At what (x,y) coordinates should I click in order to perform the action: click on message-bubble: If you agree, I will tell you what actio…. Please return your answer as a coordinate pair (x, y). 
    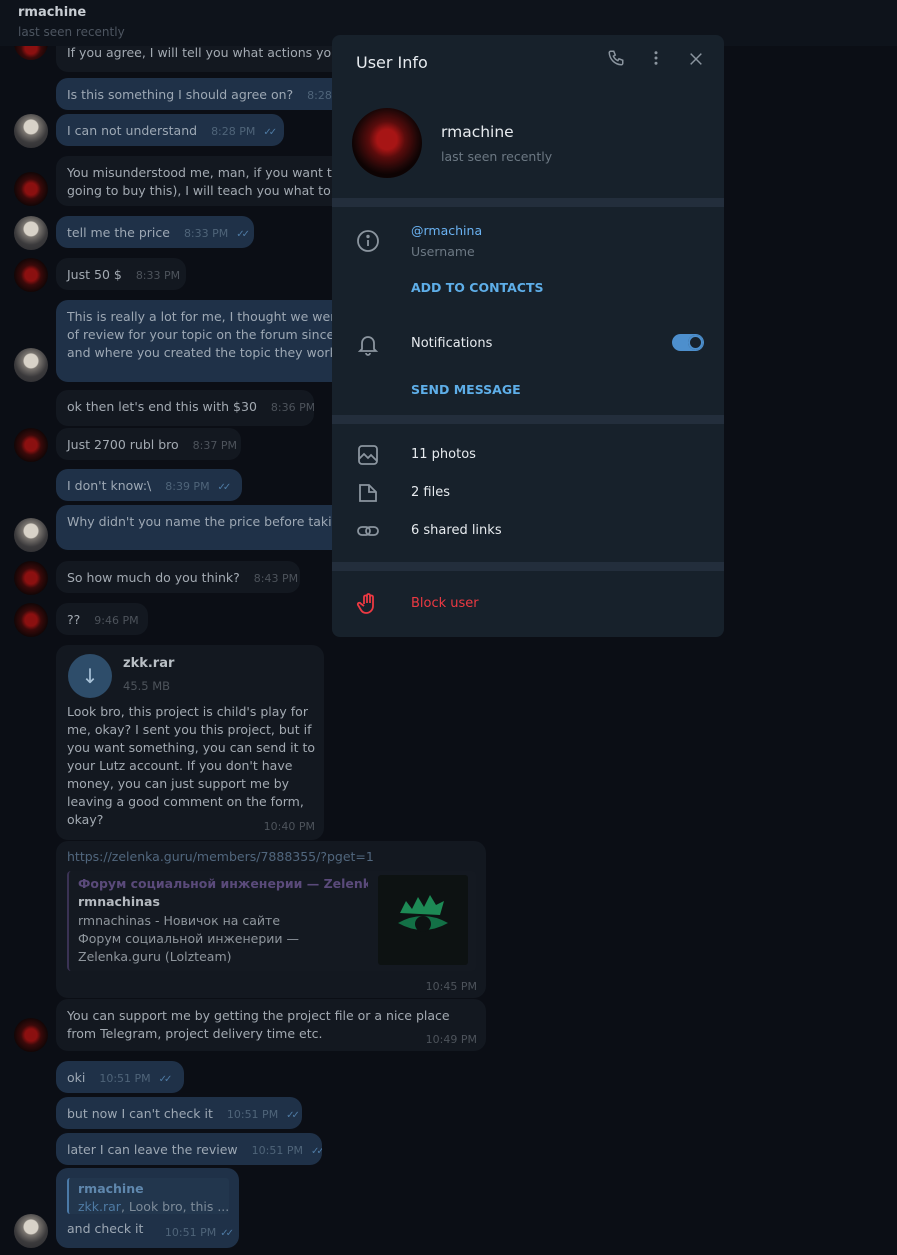
    Looking at the image, I should click on (201, 57).